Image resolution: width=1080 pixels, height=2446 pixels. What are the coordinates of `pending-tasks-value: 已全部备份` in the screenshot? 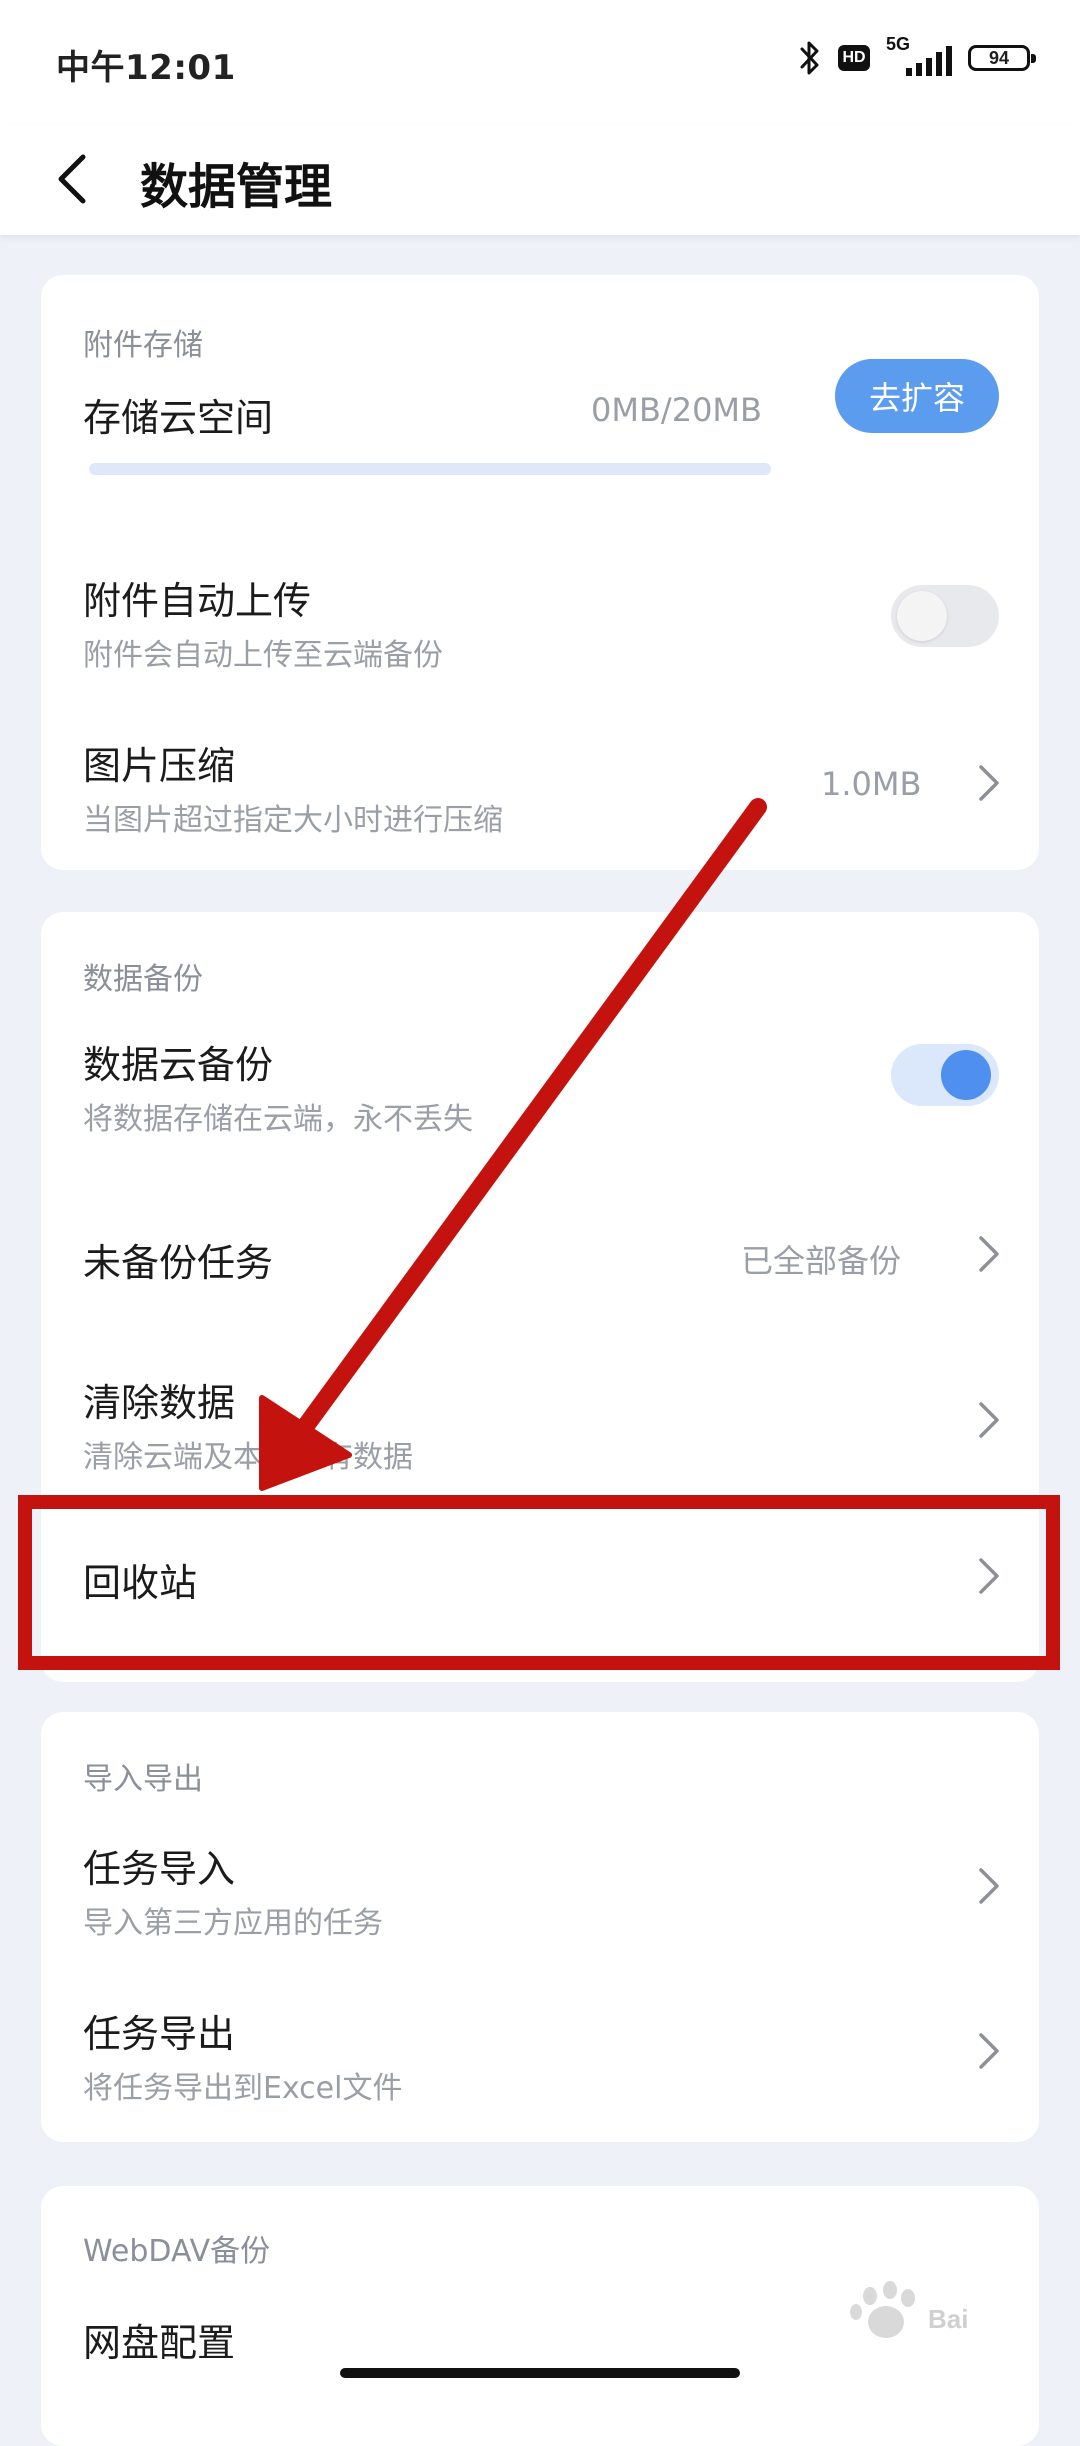 It's located at (821, 1261).